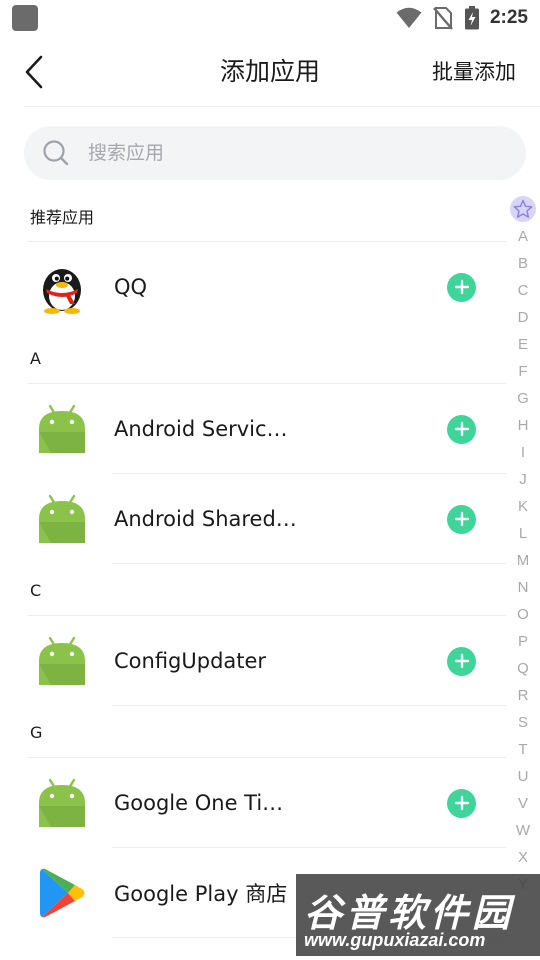 This screenshot has height=960, width=540. Describe the element at coordinates (278, 153) in the screenshot. I see `search-input` at that location.